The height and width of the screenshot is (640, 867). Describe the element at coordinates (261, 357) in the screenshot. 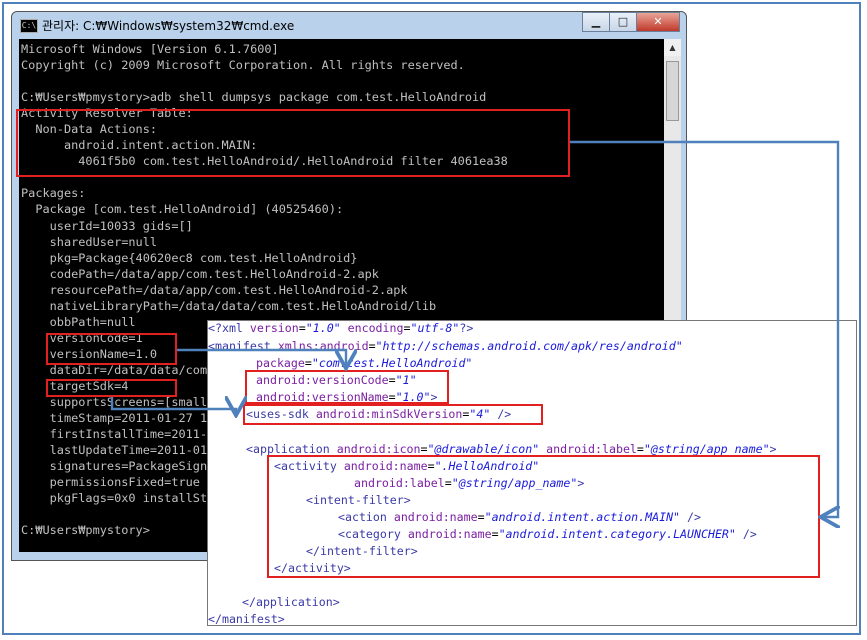

I see `arrow-version-to-manifest` at that location.